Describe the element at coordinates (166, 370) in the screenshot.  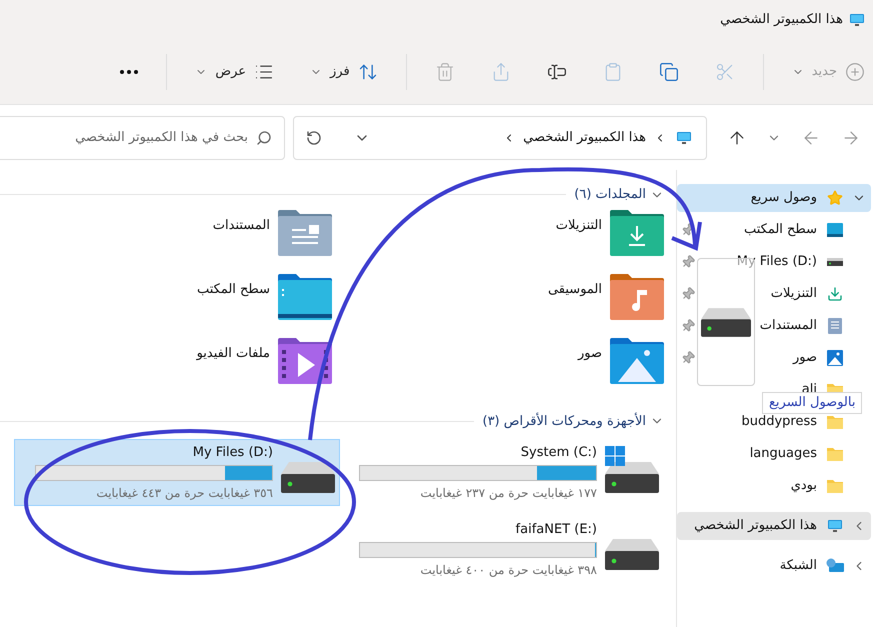
I see `folder-tile: ملفات الفيديو` at that location.